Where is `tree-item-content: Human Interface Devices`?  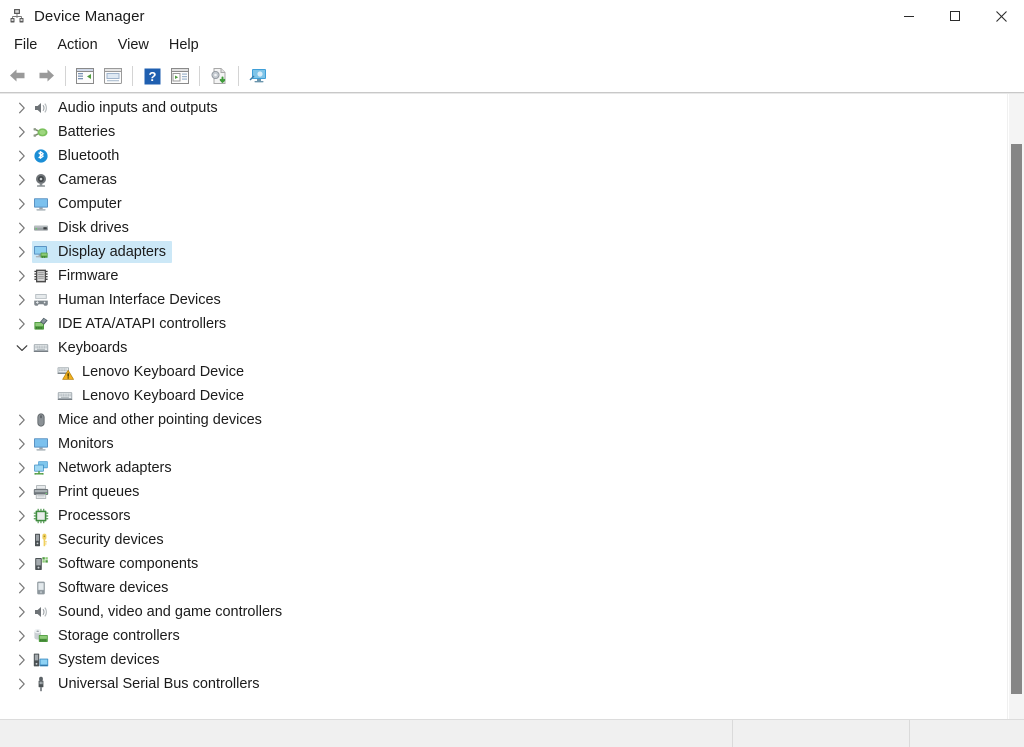 tree-item-content: Human Interface Devices is located at coordinates (129, 300).